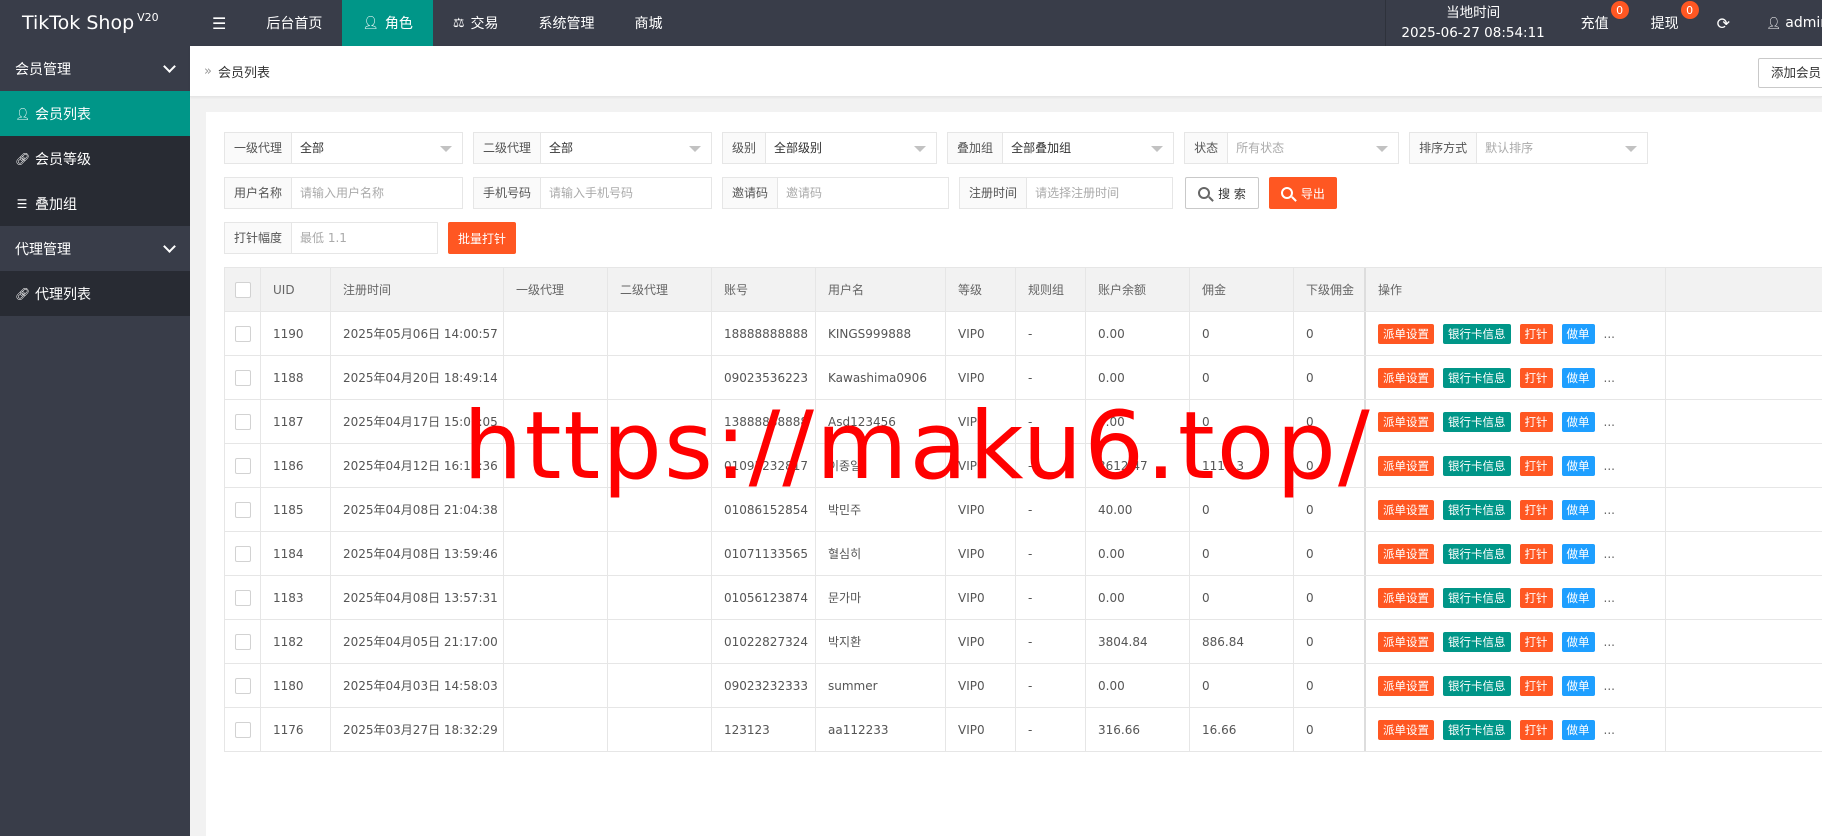 This screenshot has width=1822, height=836. Describe the element at coordinates (294, 23) in the screenshot. I see `nav-home: 后台首页` at that location.